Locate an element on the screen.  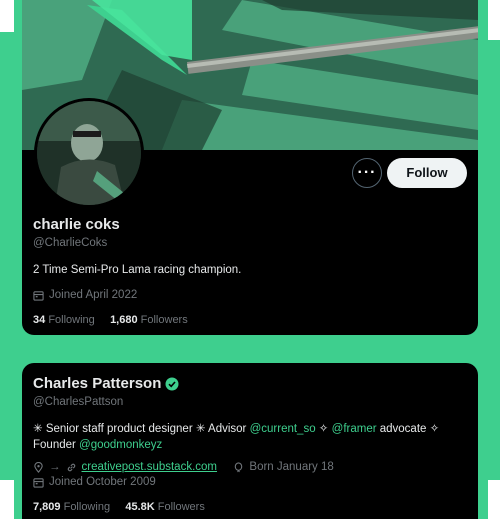
following-count: 7,809 is located at coordinates (47, 507).